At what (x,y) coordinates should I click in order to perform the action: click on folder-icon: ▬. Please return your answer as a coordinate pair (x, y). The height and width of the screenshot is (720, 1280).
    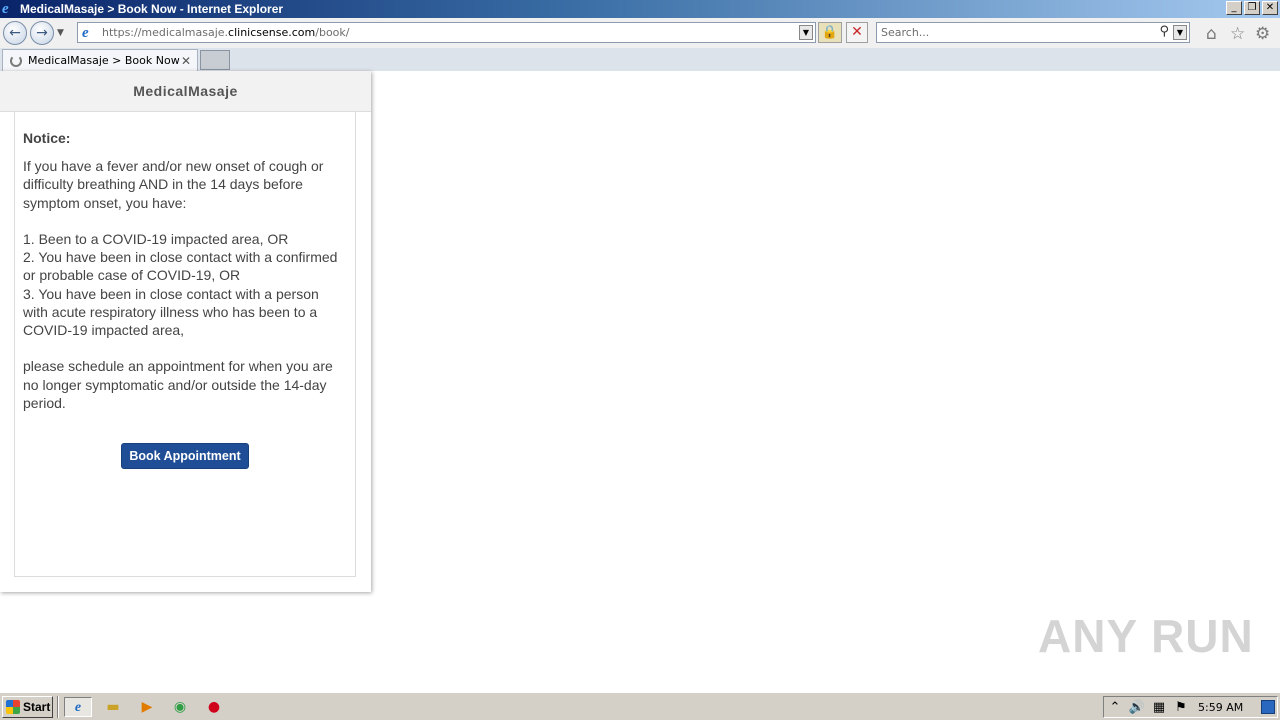
    Looking at the image, I should click on (113, 707).